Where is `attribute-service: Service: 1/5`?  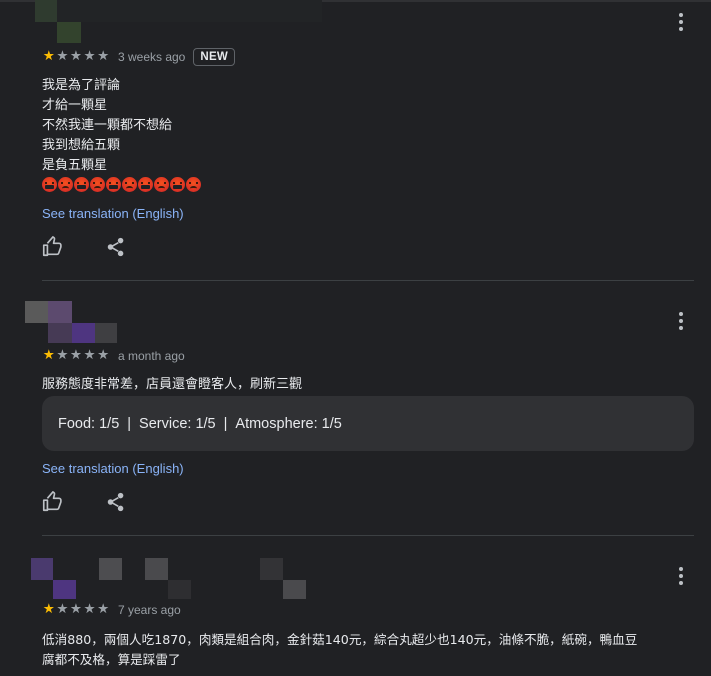
attribute-service: Service: 1/5 is located at coordinates (177, 423).